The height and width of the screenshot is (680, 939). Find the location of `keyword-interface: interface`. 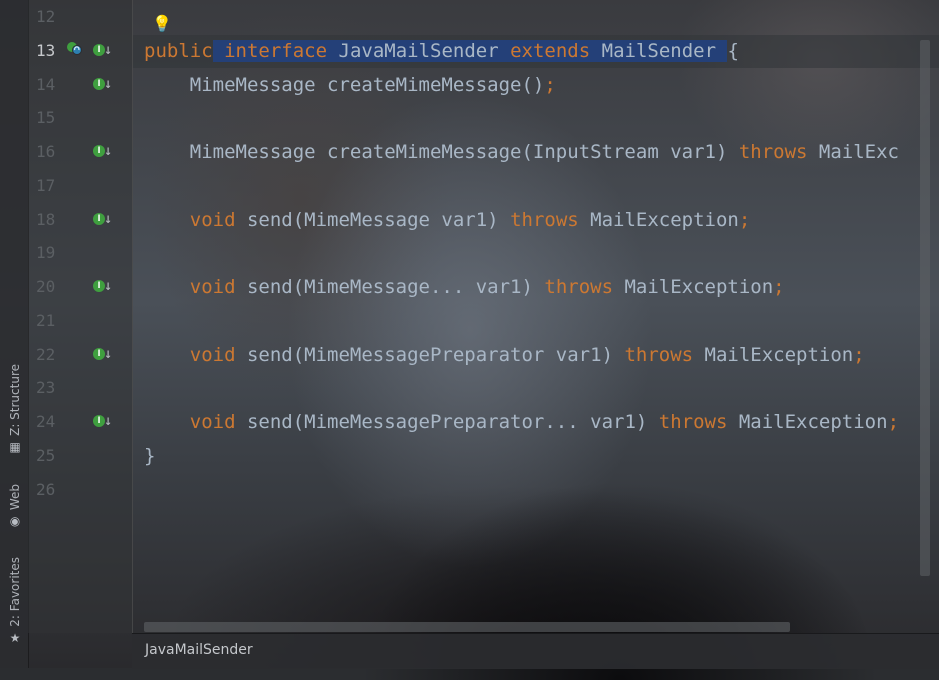

keyword-interface: interface is located at coordinates (276, 51).